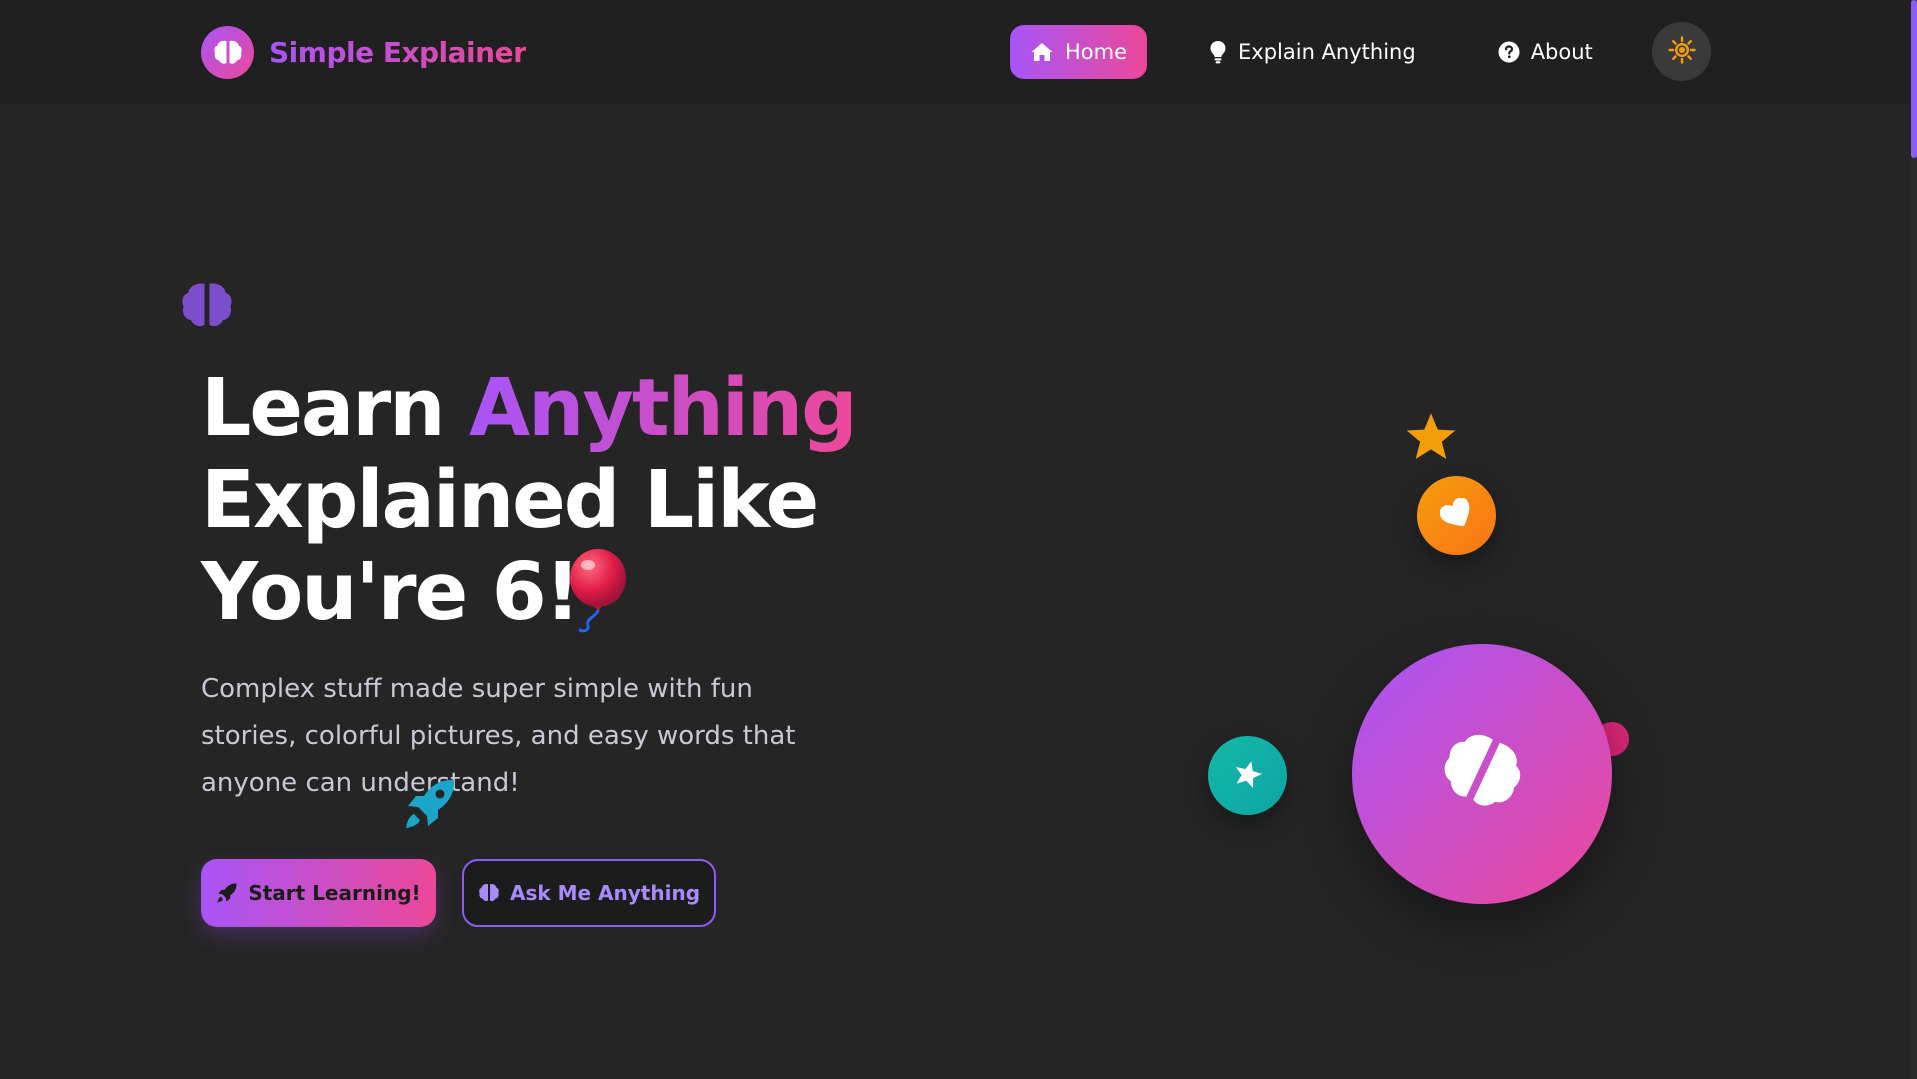  What do you see at coordinates (398, 52) in the screenshot?
I see `brand-name: Simple Explainer` at bounding box center [398, 52].